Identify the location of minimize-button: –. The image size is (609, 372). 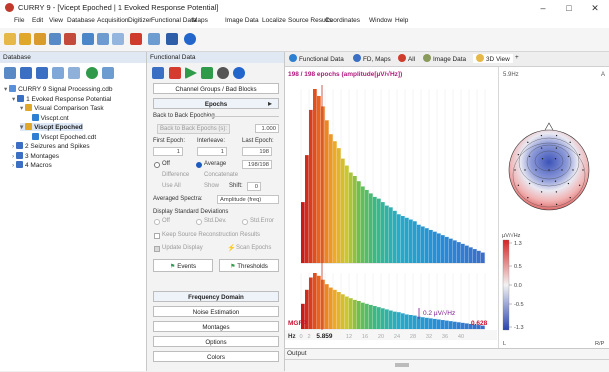
(543, 8).